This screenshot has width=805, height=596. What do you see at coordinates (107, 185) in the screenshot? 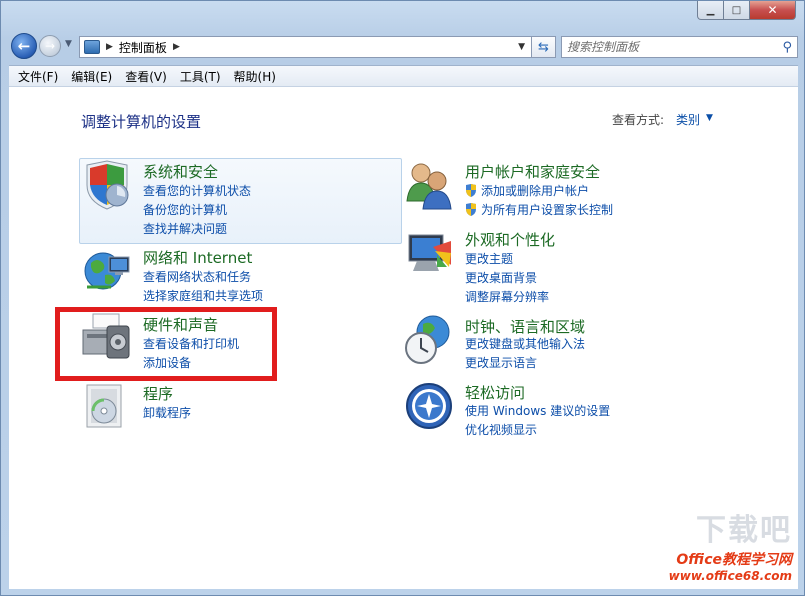
I see `shield-icon` at bounding box center [107, 185].